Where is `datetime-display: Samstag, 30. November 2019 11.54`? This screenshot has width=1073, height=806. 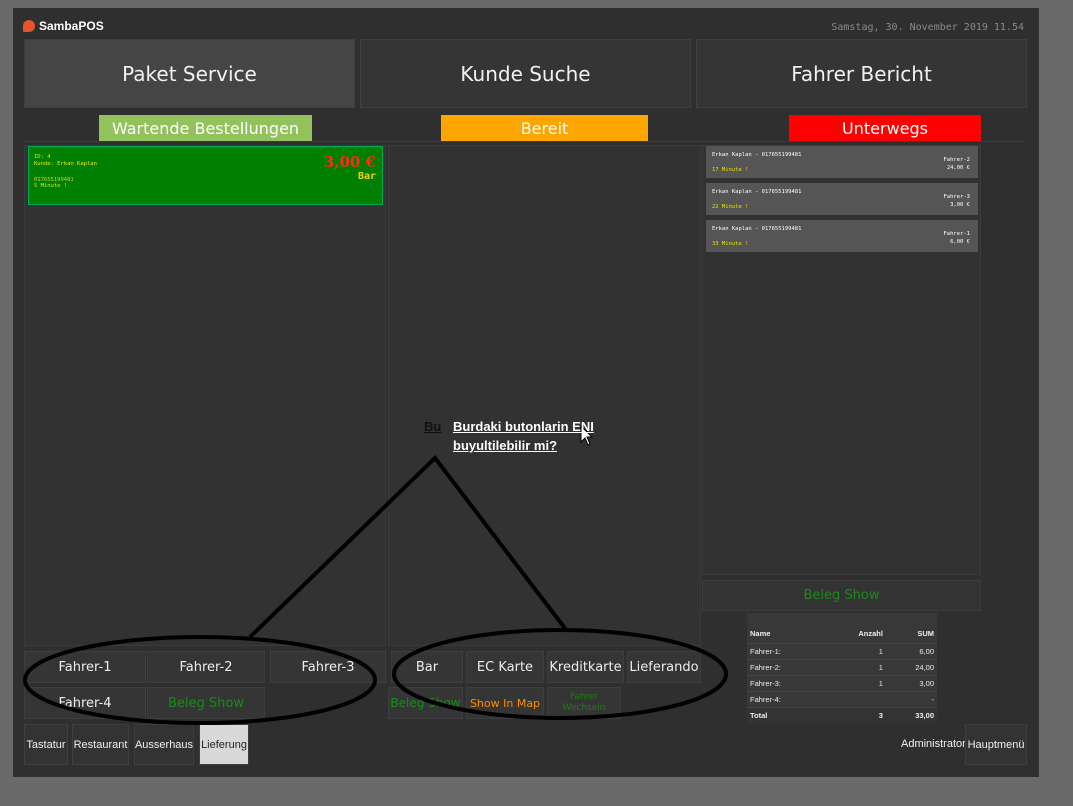
datetime-display: Samstag, 30. November 2019 11.54 is located at coordinates (927, 27).